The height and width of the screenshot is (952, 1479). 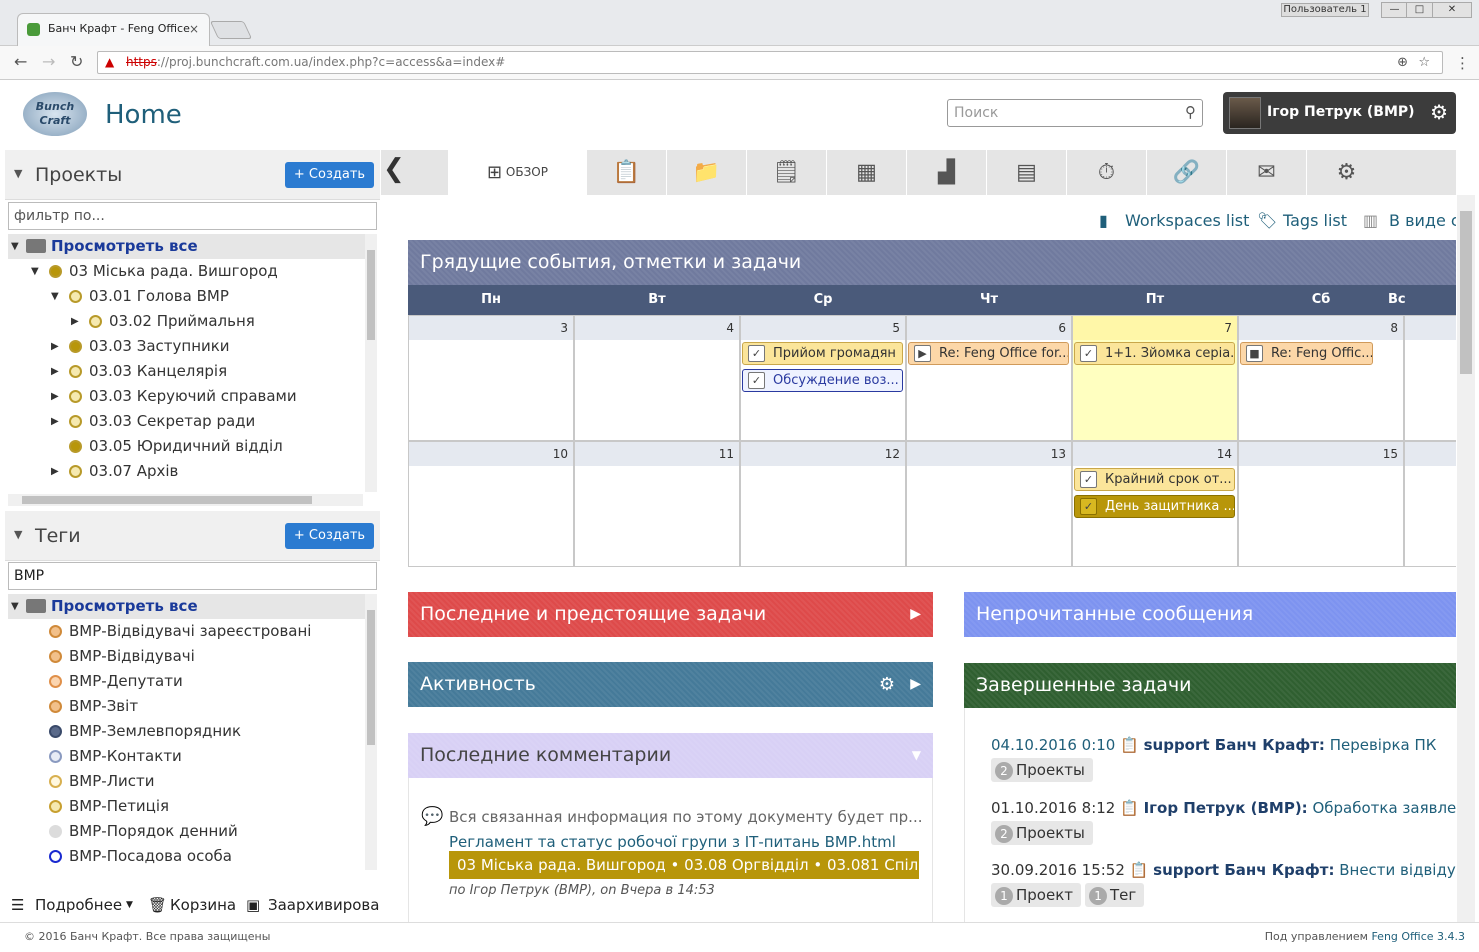 I want to click on project-label: 03.02 Приймальня, so click(x=182, y=321).